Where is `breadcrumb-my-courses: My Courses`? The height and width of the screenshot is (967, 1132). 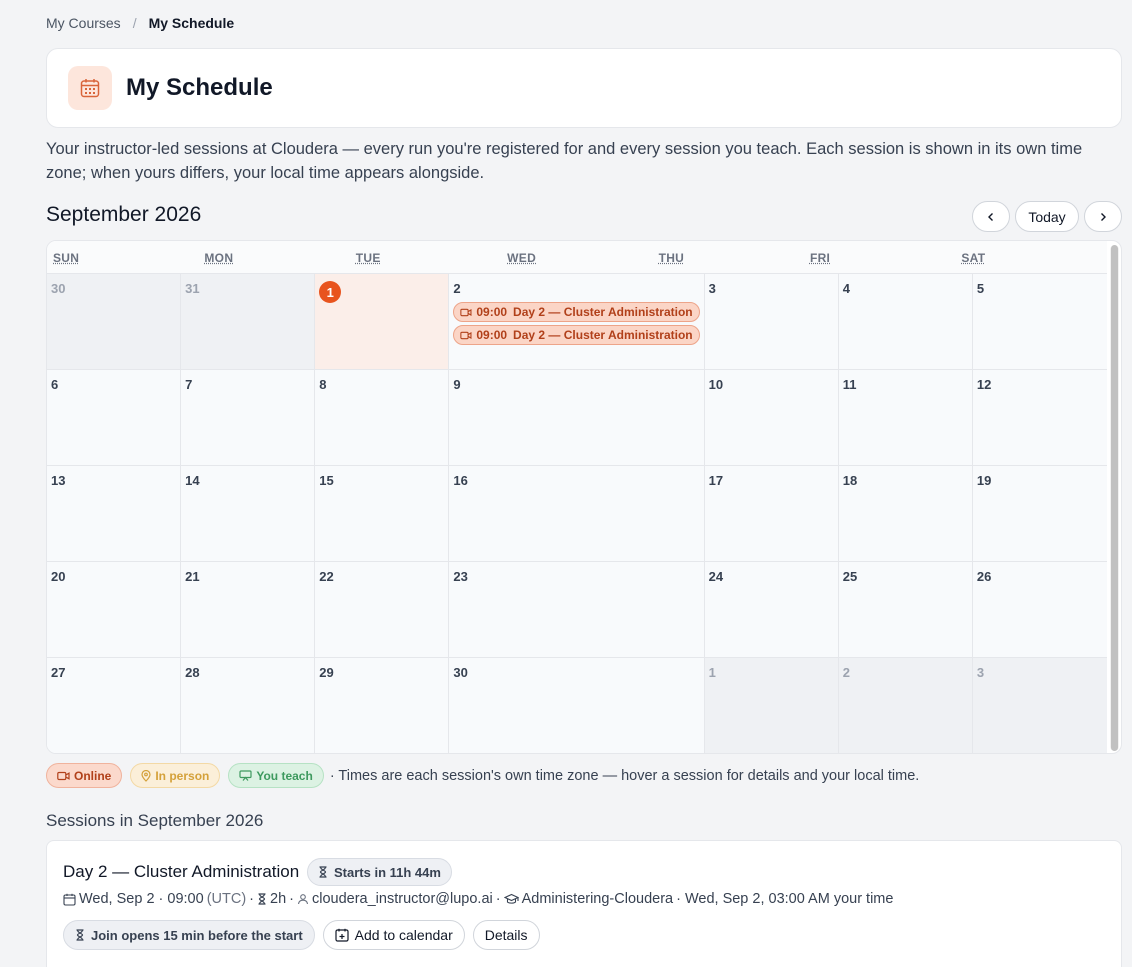 breadcrumb-my-courses: My Courses is located at coordinates (83, 23).